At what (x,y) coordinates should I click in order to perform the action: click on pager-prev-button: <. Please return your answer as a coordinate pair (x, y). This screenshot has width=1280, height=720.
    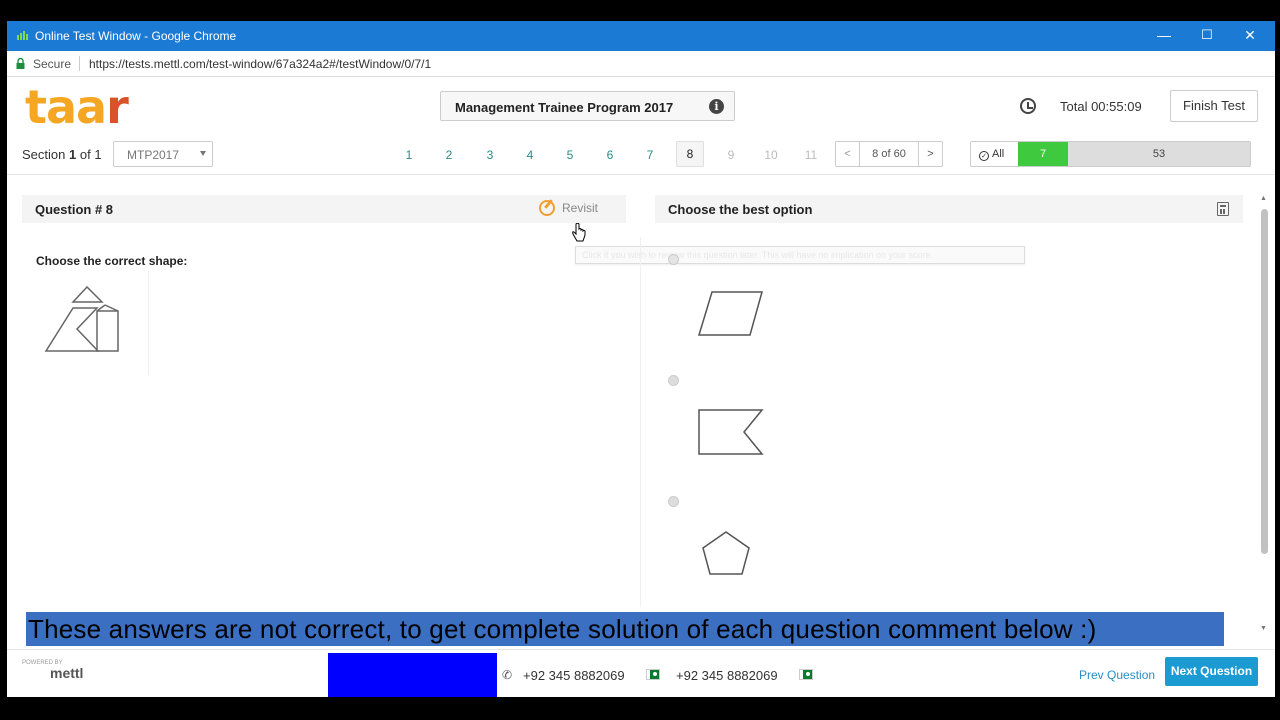
    Looking at the image, I should click on (848, 154).